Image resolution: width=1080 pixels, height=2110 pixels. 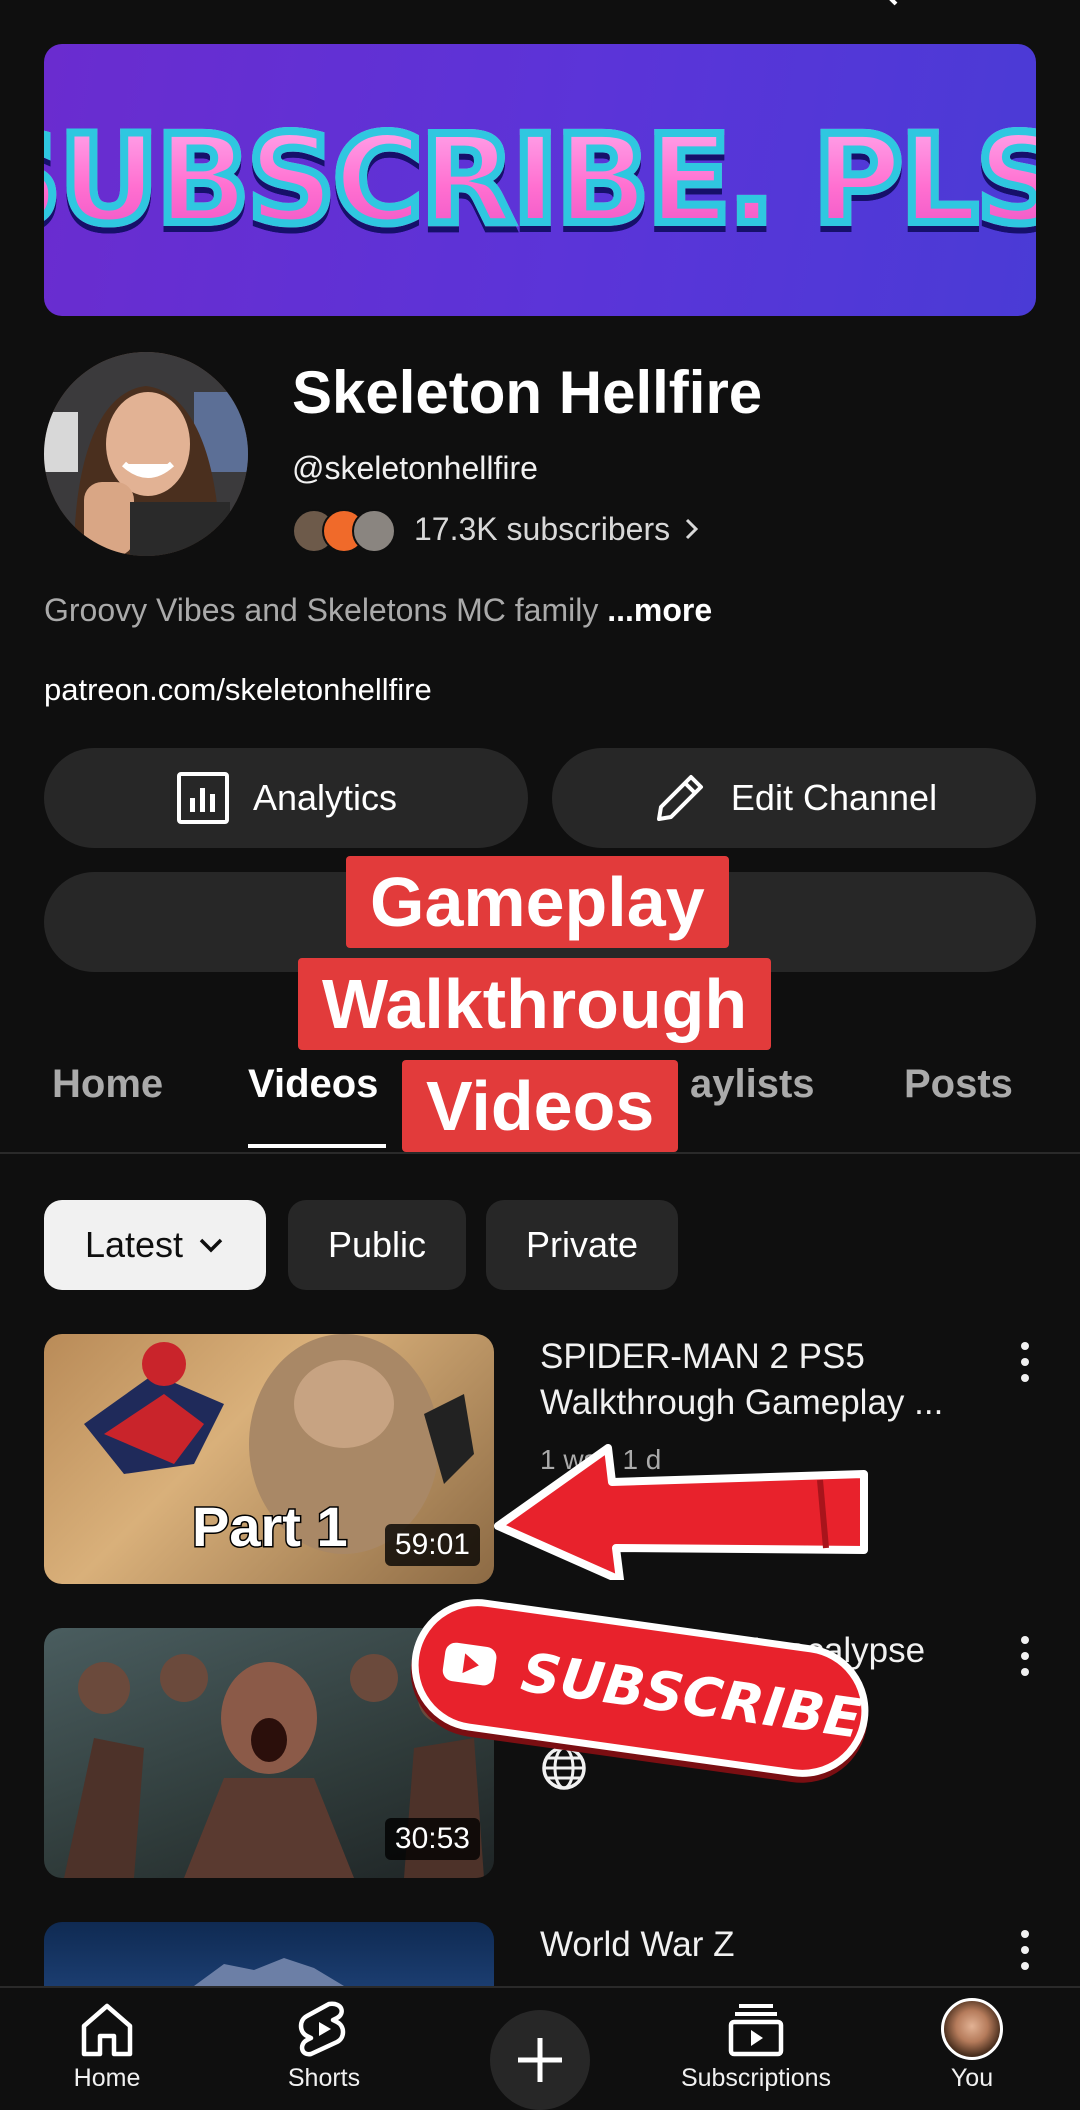 I want to click on plus-icon, so click(x=540, y=2060).